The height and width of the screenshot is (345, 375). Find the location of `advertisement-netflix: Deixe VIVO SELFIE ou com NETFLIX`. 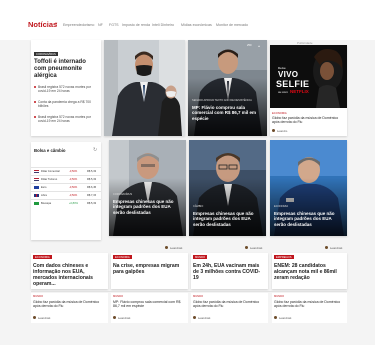

advertisement-netflix: Deixe VIVO SELFIE ou com NETFLIX is located at coordinates (308, 76).